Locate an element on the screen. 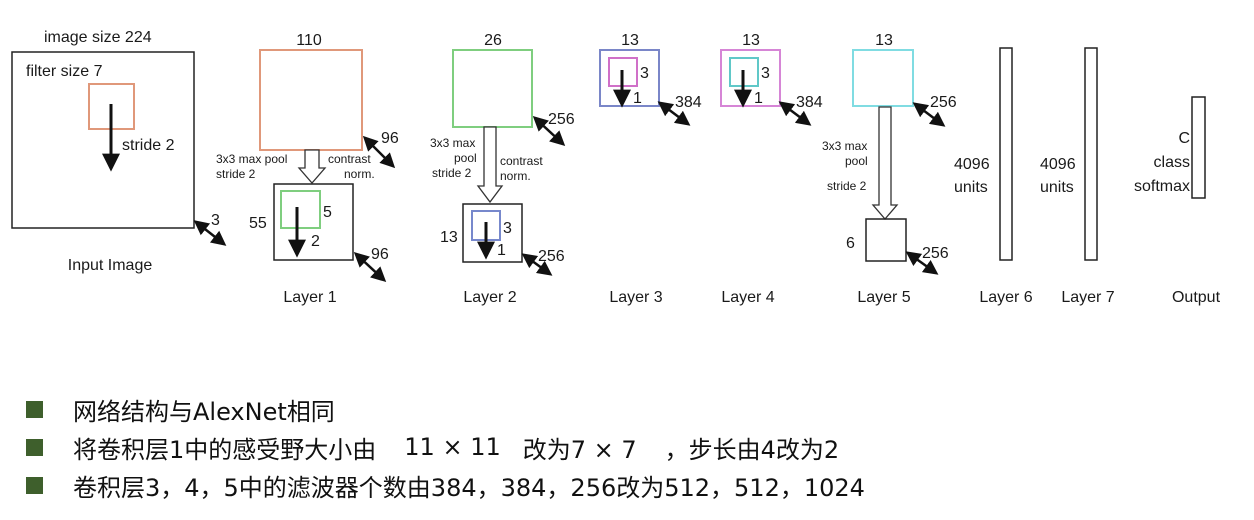 This screenshot has width=1254, height=520. layer7-units-line2: units is located at coordinates (1057, 187).